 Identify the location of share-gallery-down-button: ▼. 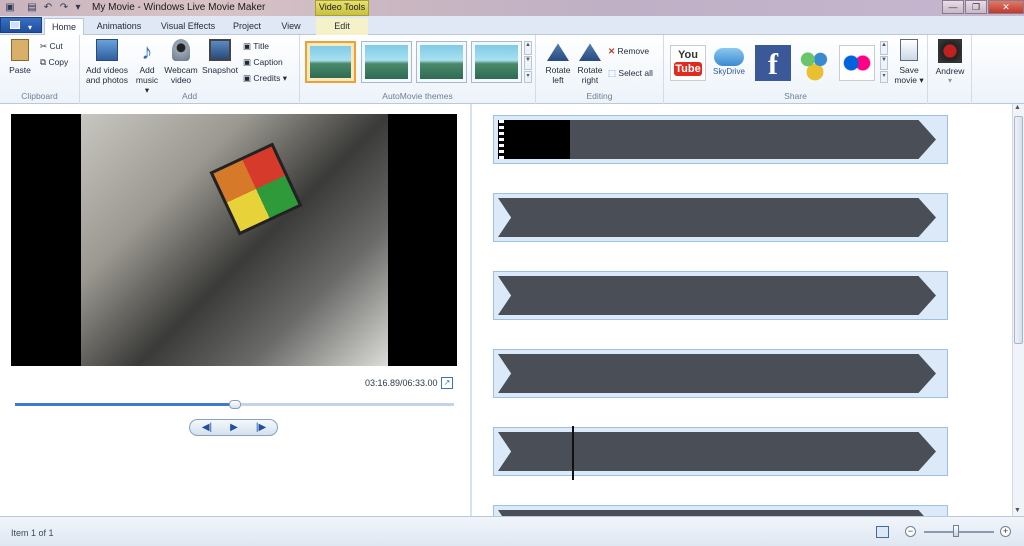
(884, 63).